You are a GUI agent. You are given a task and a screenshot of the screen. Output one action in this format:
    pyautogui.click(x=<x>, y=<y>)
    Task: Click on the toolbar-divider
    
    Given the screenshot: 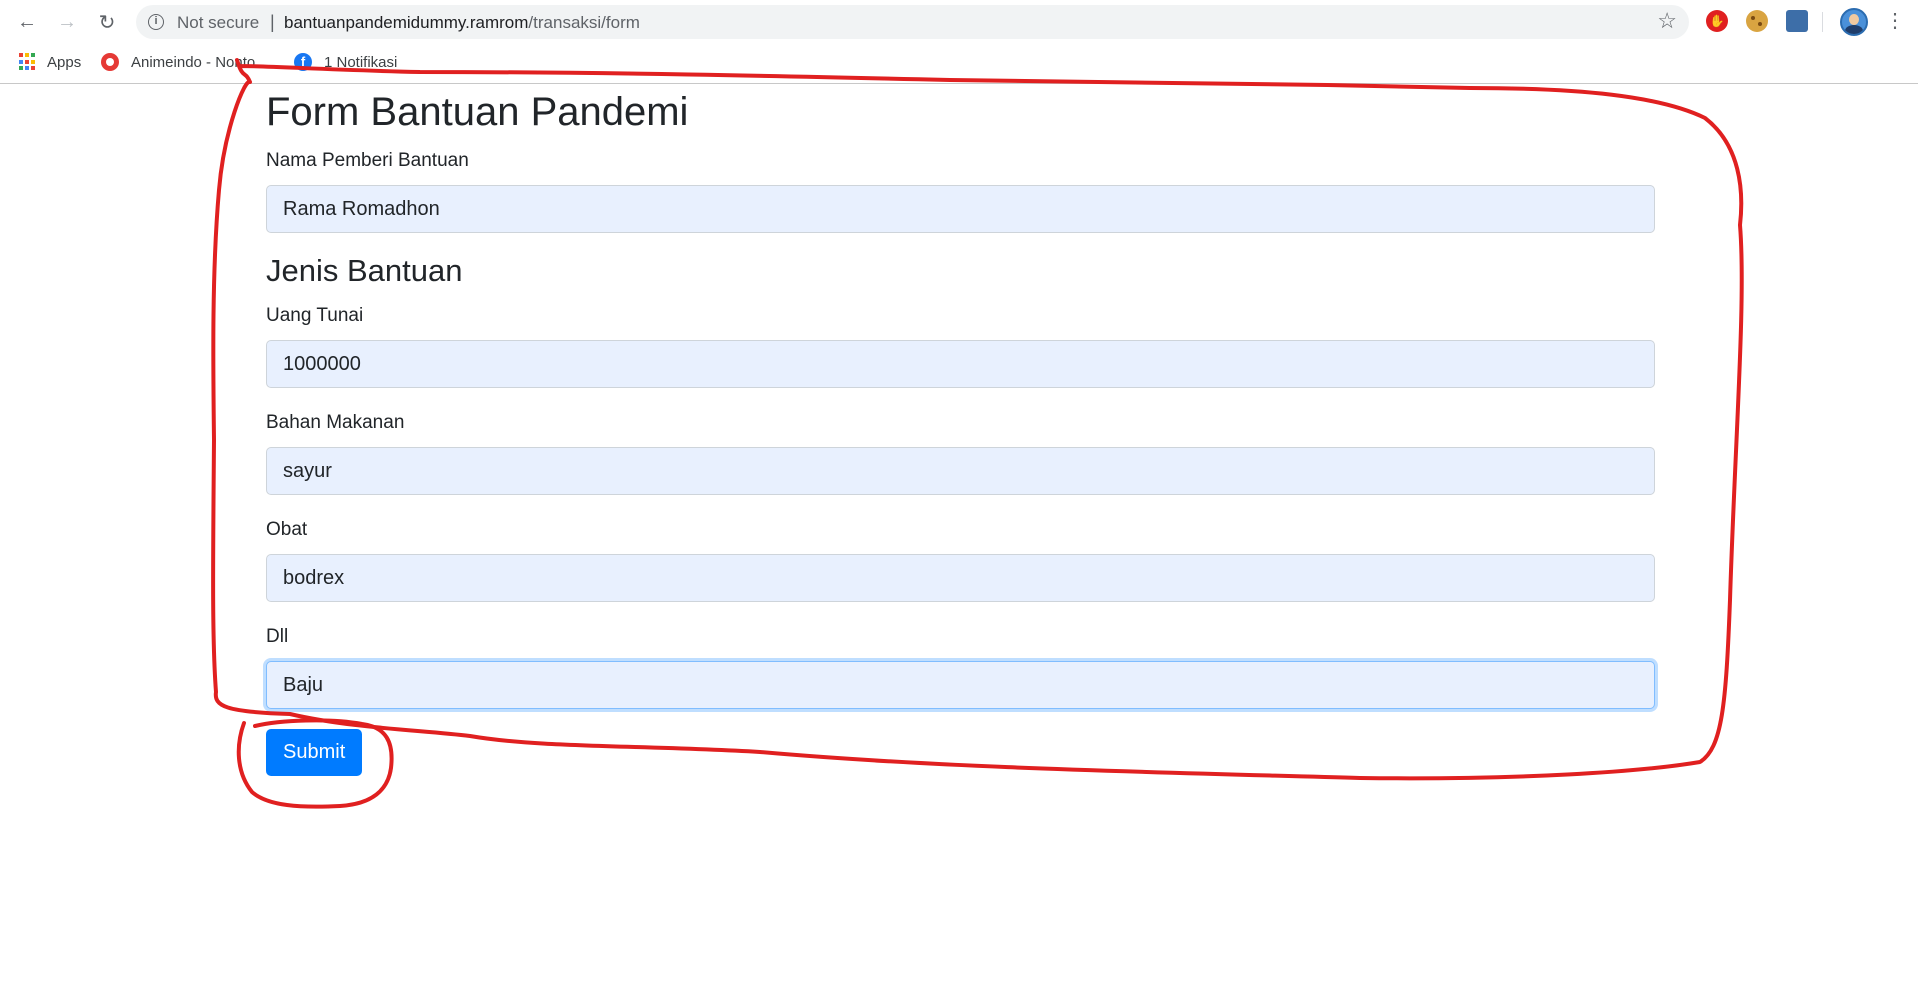 What is the action you would take?
    pyautogui.click(x=1822, y=22)
    